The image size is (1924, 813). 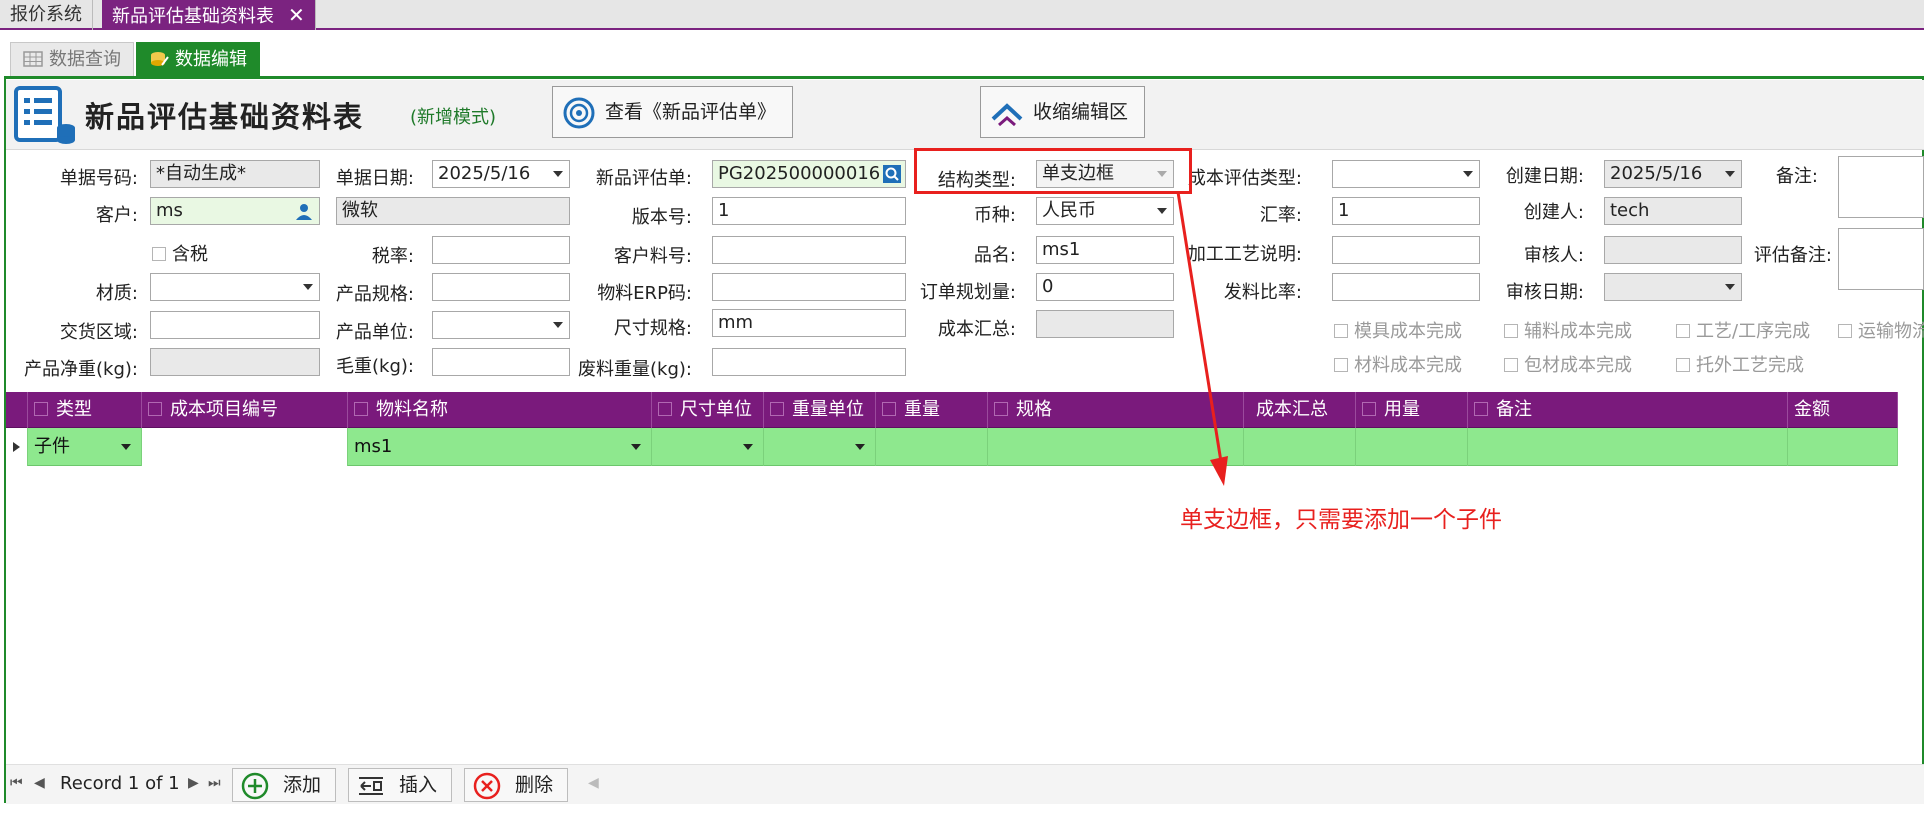 What do you see at coordinates (296, 15) in the screenshot?
I see `close-icon: ✕` at bounding box center [296, 15].